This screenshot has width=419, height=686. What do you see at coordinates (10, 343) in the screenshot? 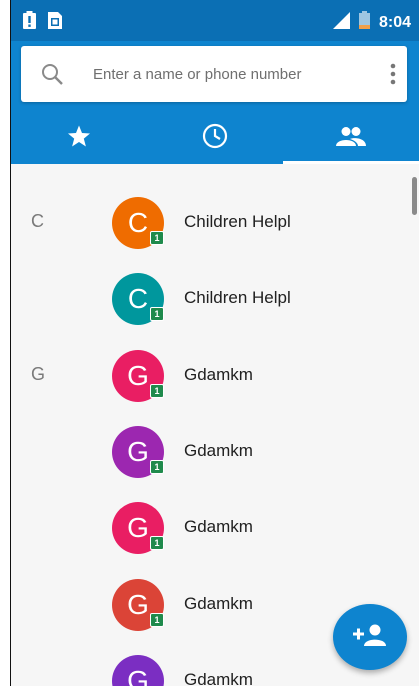
I see `left-edge-line` at bounding box center [10, 343].